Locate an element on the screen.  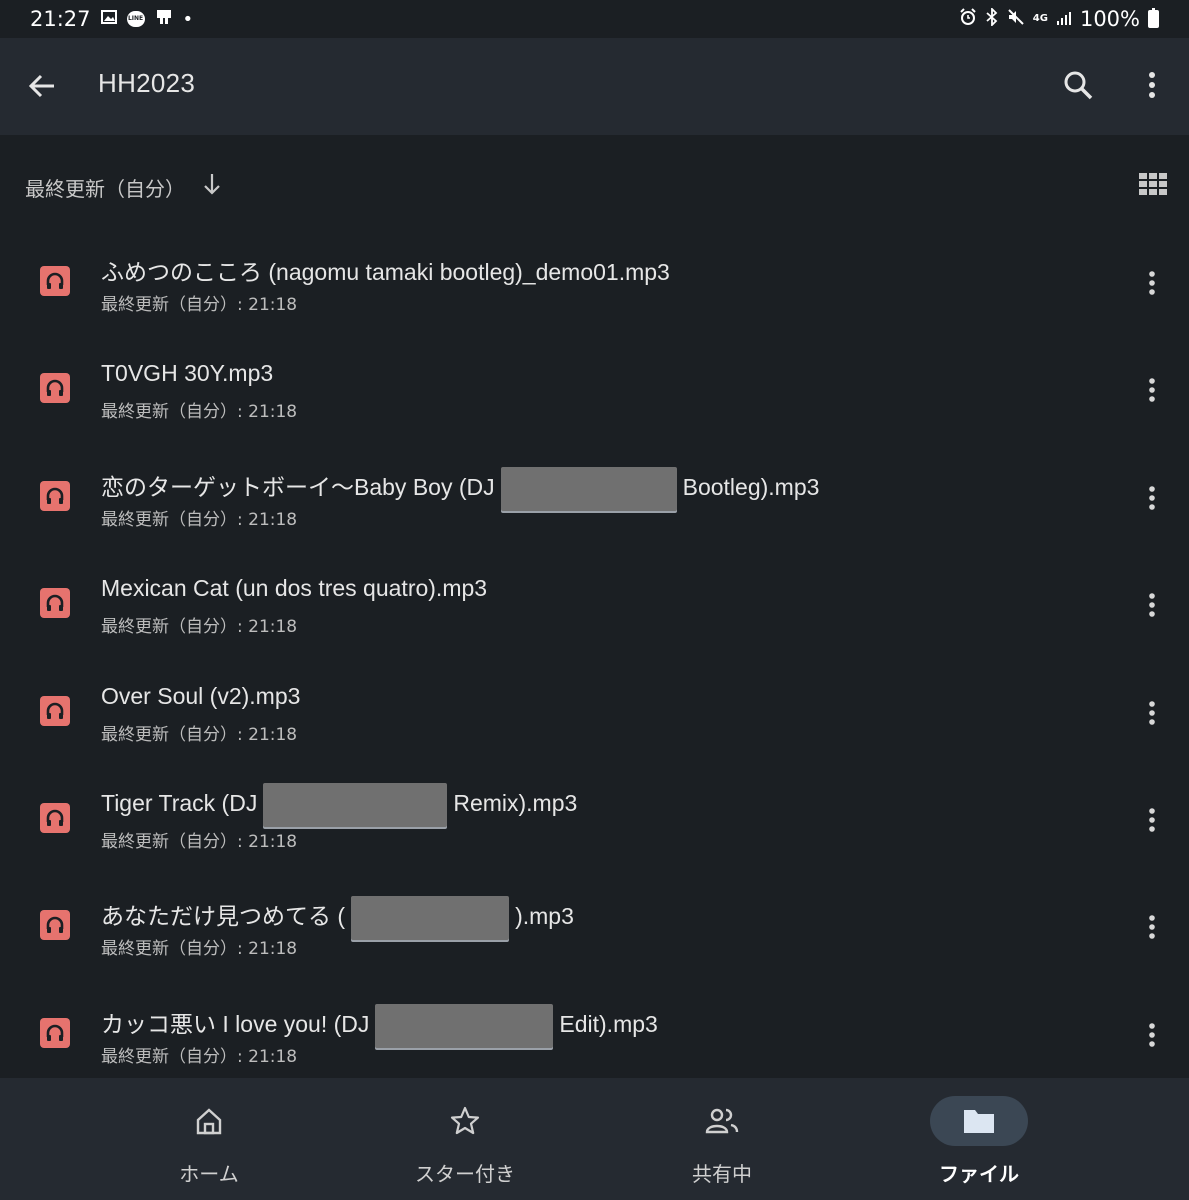
file-row: T0VGH 30Y.mp3 最終更新（自分）: 21:18 is located at coordinates (594, 388).